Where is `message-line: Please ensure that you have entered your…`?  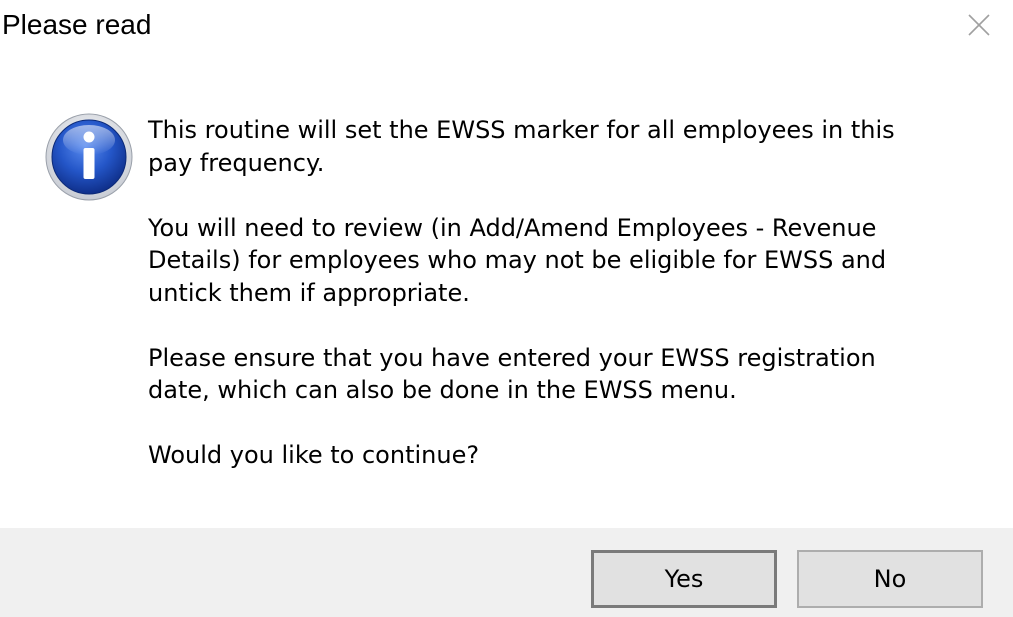 message-line: Please ensure that you have entered your… is located at coordinates (512, 357).